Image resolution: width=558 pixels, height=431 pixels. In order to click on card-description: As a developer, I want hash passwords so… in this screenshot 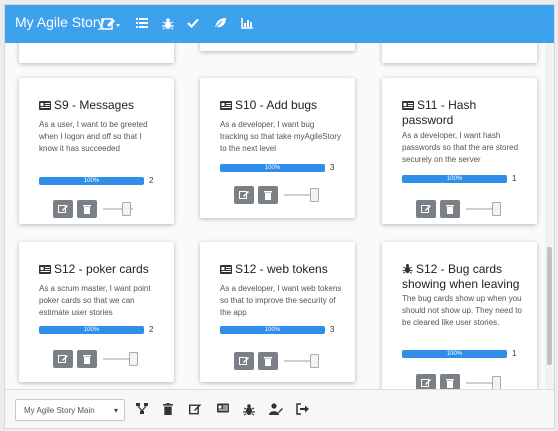, I will do `click(460, 147)`.